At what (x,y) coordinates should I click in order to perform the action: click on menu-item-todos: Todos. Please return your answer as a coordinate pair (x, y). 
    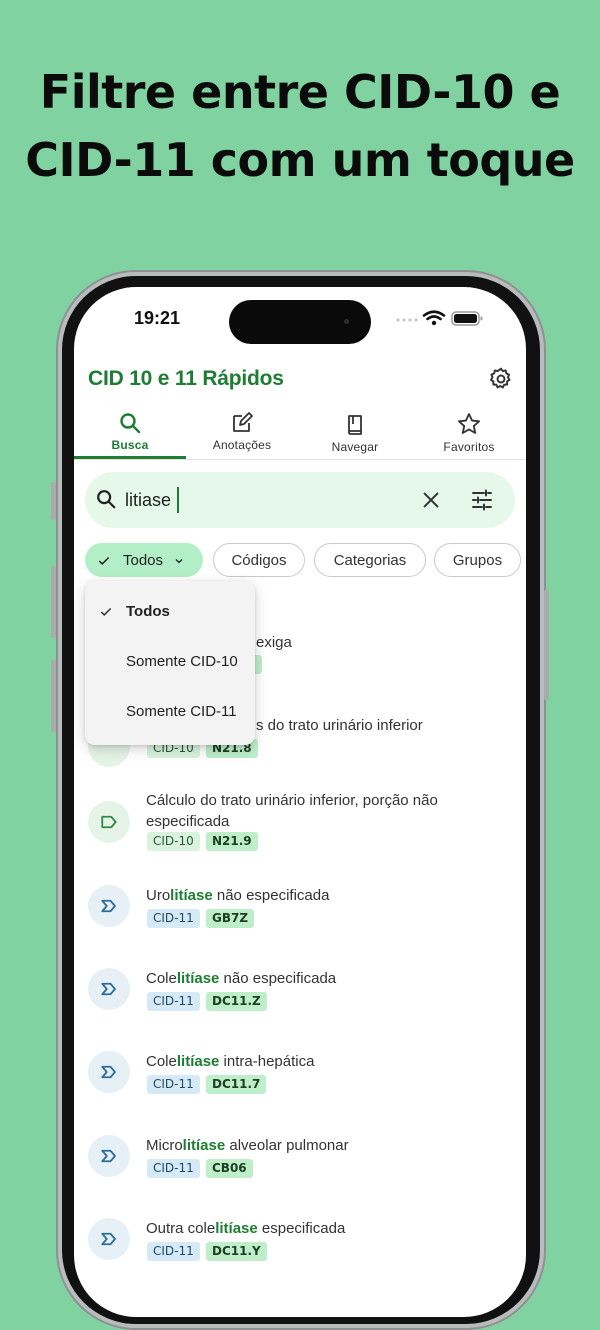
    Looking at the image, I should click on (170, 612).